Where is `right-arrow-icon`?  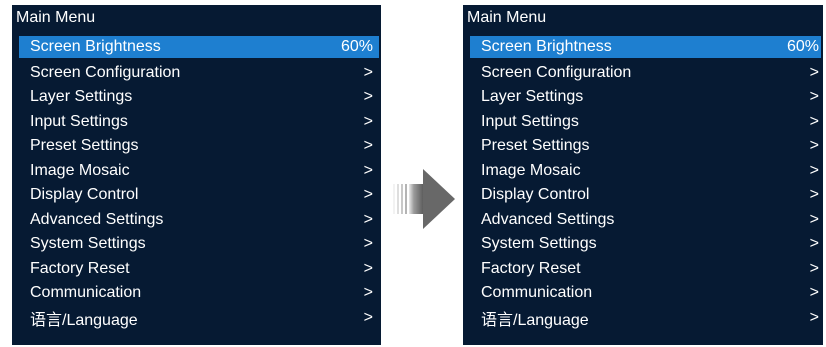 right-arrow-icon is located at coordinates (424, 199).